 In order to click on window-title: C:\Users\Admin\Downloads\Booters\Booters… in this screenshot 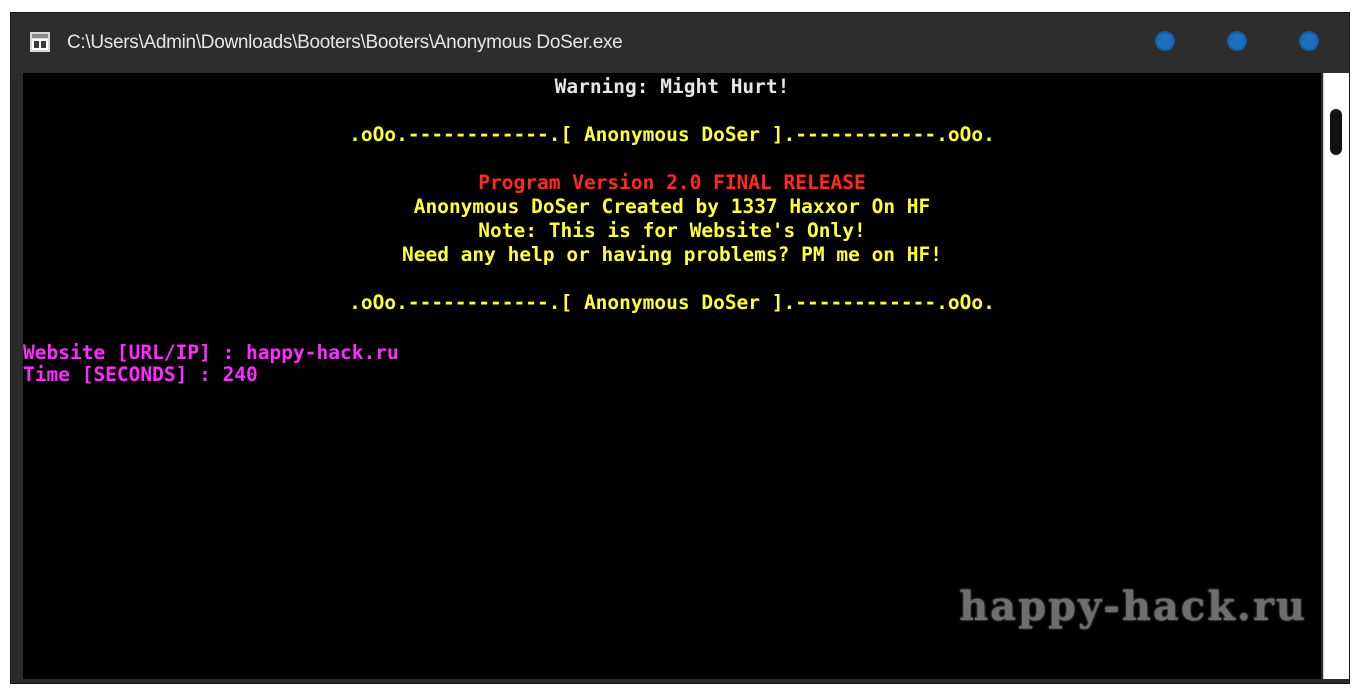, I will do `click(345, 42)`.